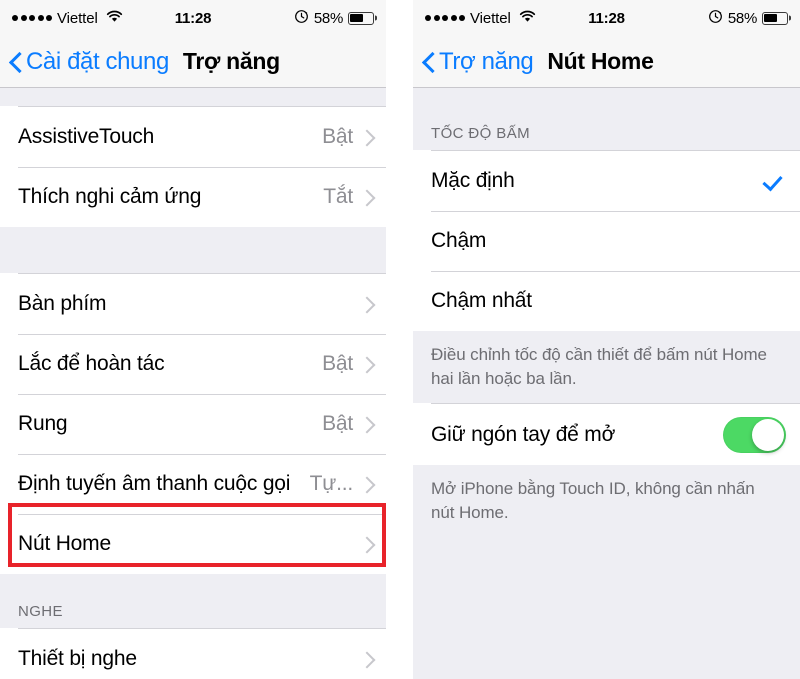 This screenshot has width=800, height=679. I want to click on touch-id-group: Giữ ngón tay để mở, so click(606, 434).